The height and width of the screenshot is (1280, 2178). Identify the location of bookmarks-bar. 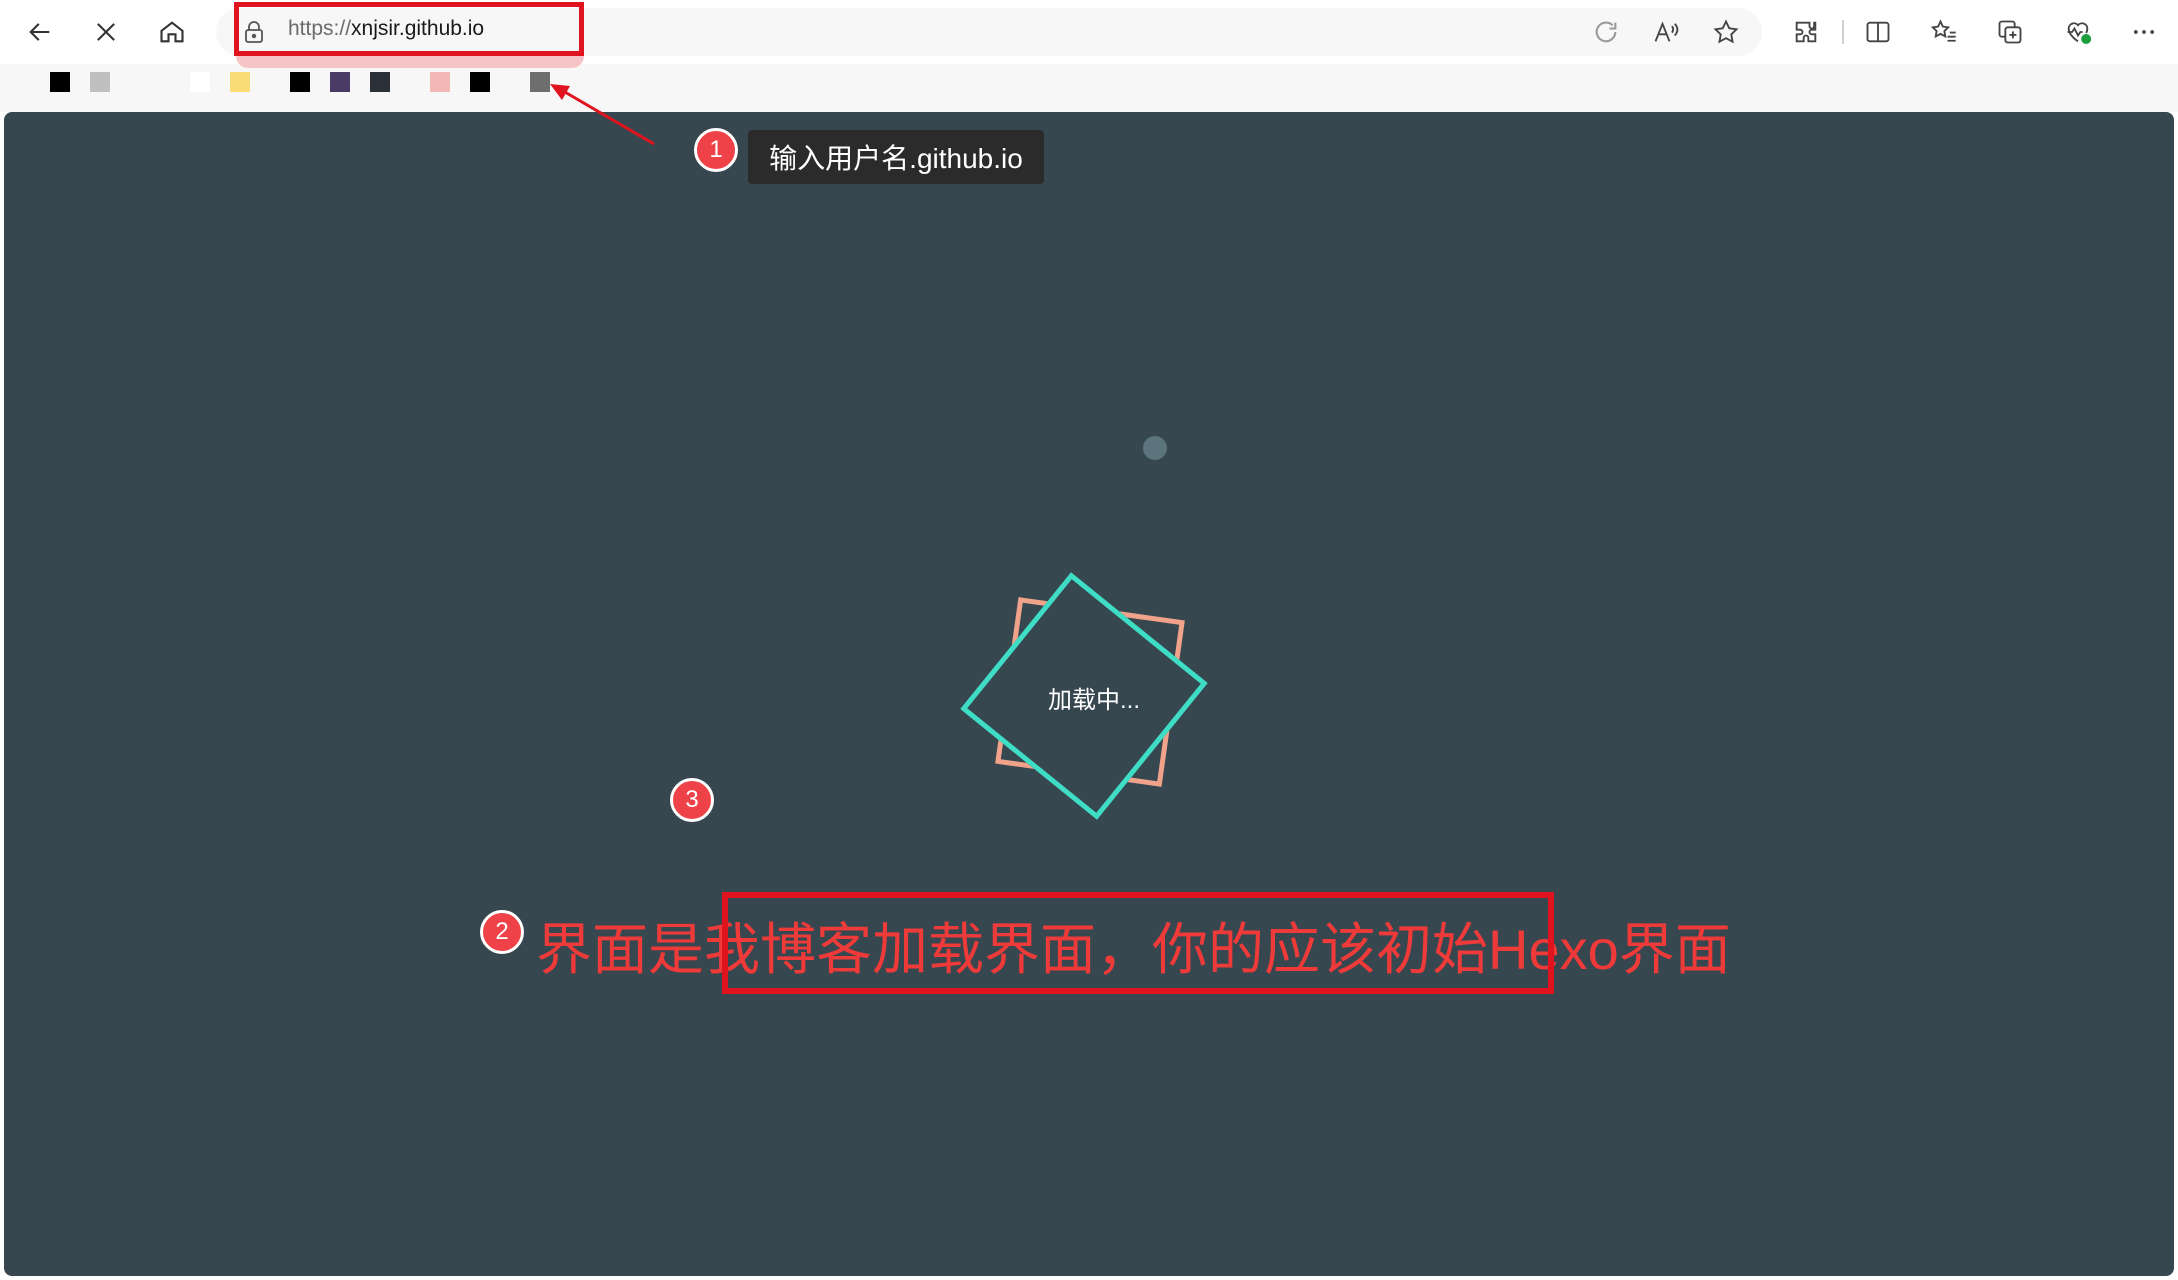
(1089, 88).